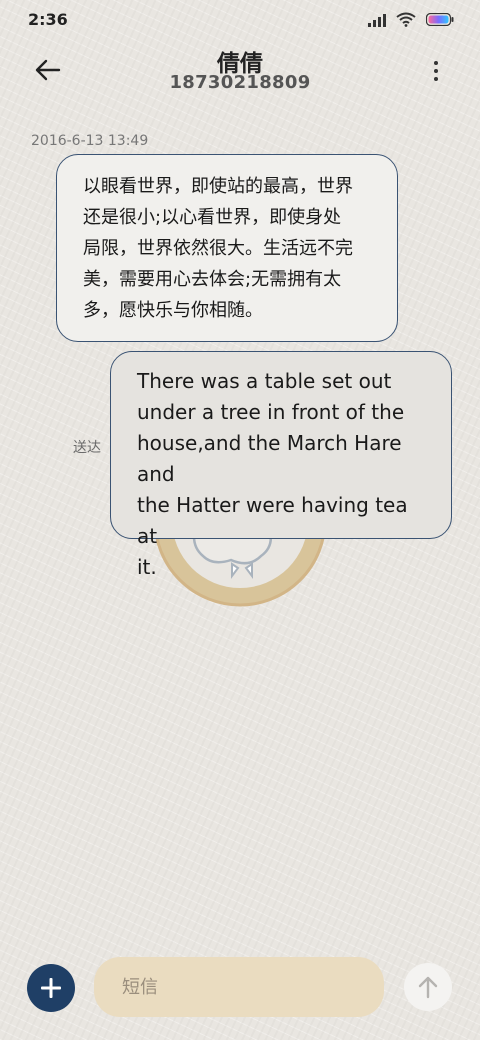 The height and width of the screenshot is (1040, 480). Describe the element at coordinates (239, 987) in the screenshot. I see `message-input` at that location.